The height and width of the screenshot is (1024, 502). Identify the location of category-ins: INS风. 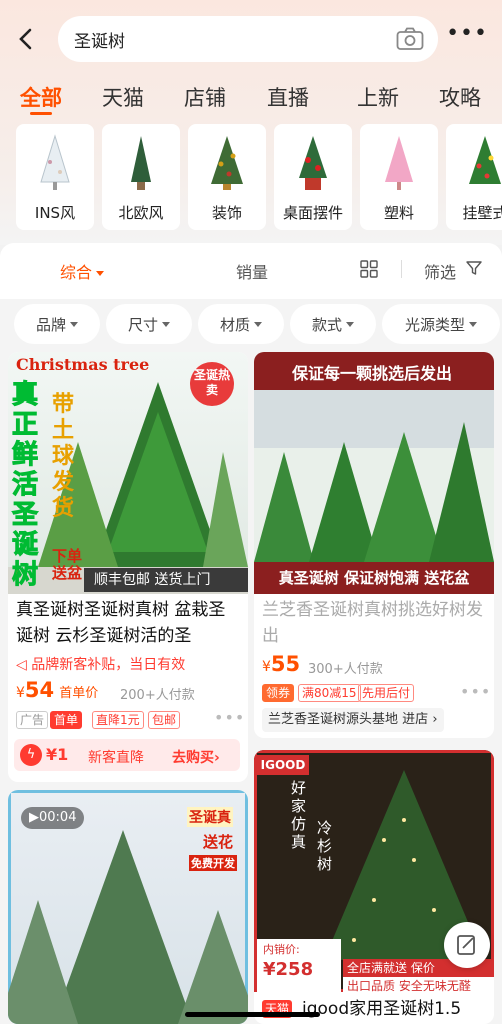
(55, 177).